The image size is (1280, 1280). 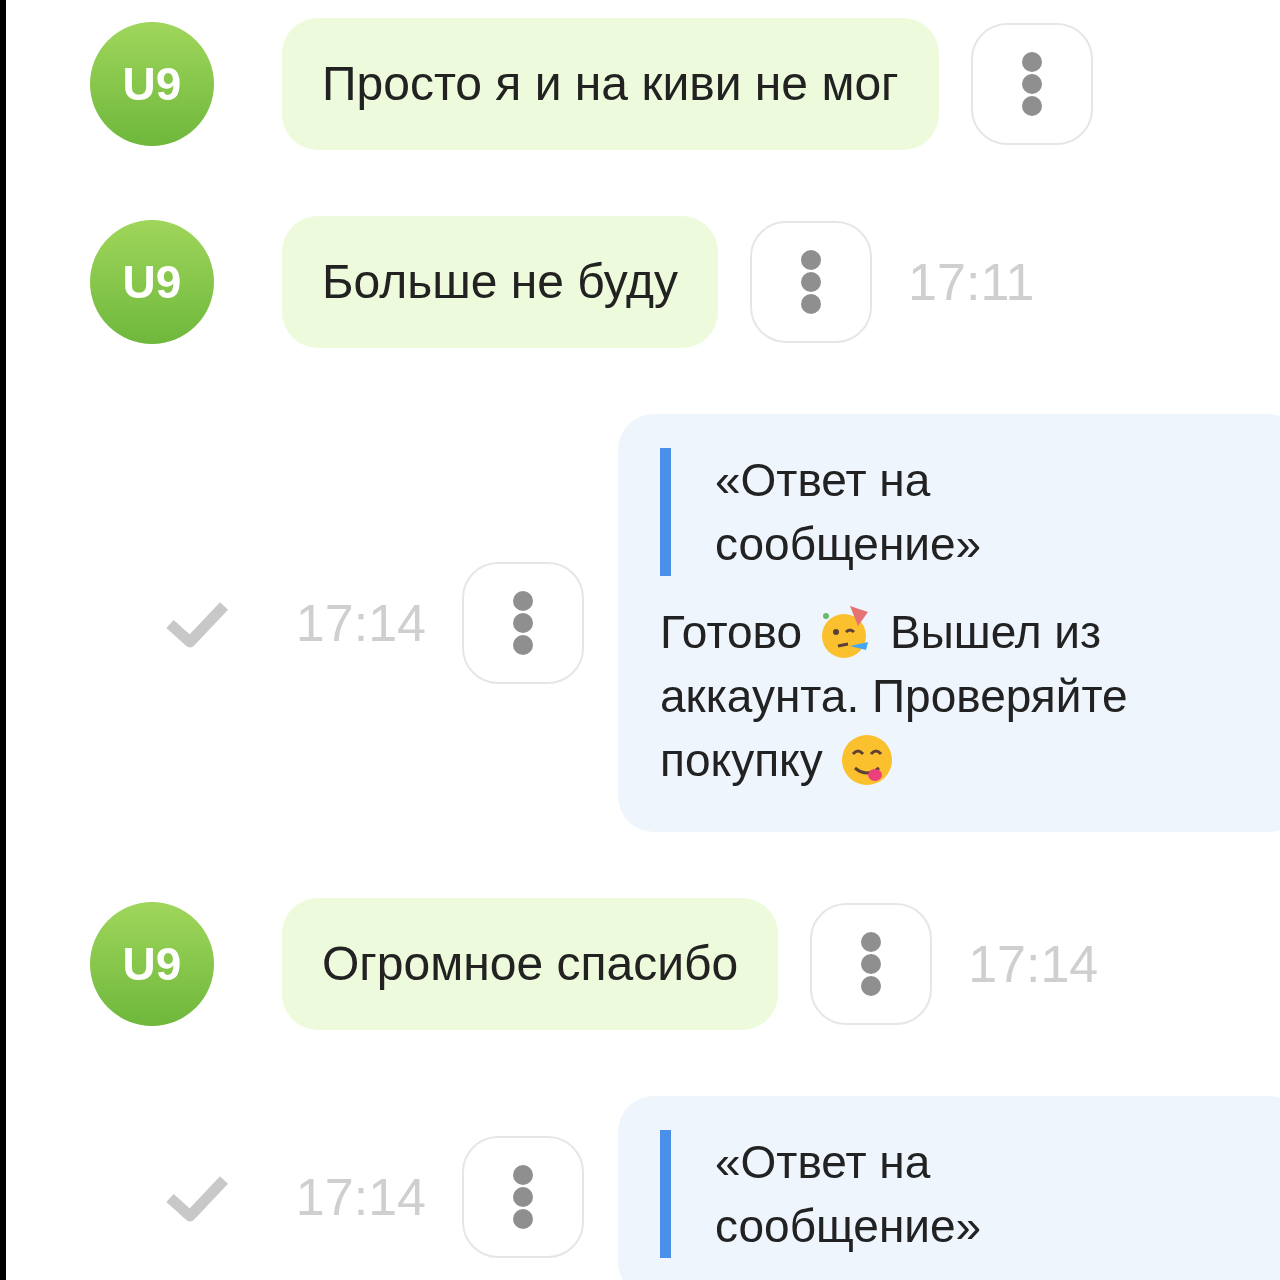 What do you see at coordinates (741, 760) in the screenshot?
I see `message-text: покупку` at bounding box center [741, 760].